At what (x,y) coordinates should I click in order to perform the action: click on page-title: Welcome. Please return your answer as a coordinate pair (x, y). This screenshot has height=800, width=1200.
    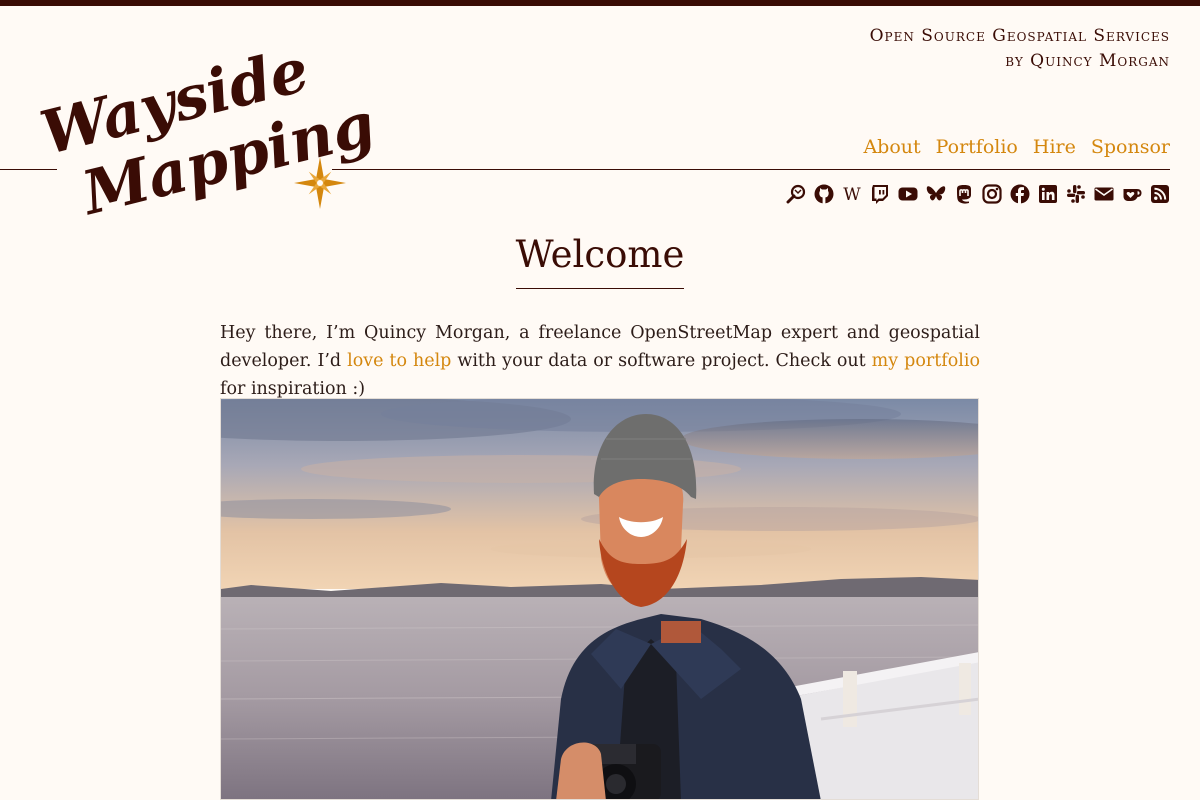
    Looking at the image, I should click on (600, 260).